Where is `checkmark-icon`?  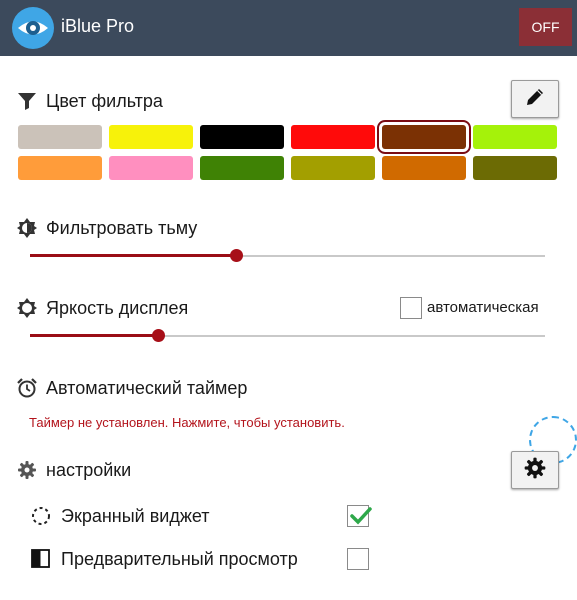 checkmark-icon is located at coordinates (361, 516).